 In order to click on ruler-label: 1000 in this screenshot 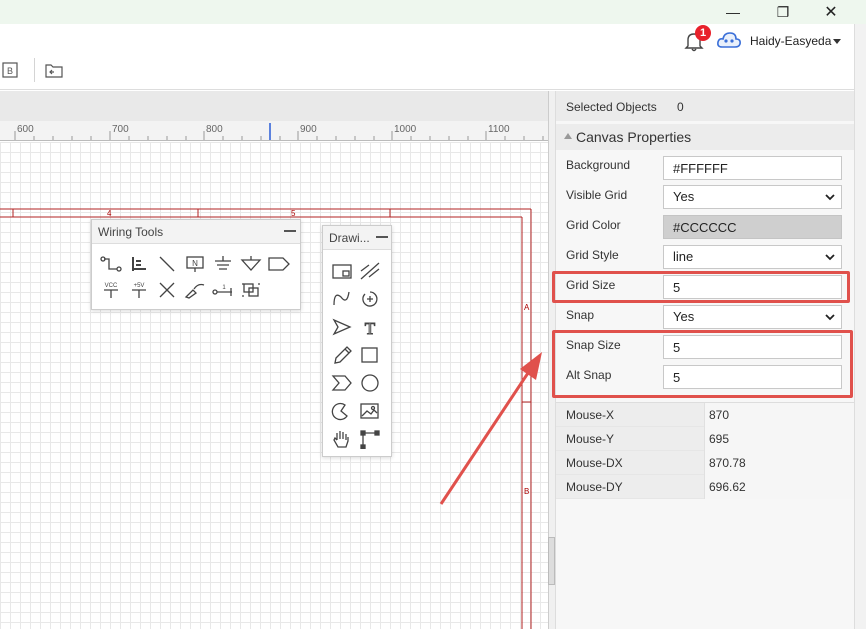, I will do `click(405, 129)`.